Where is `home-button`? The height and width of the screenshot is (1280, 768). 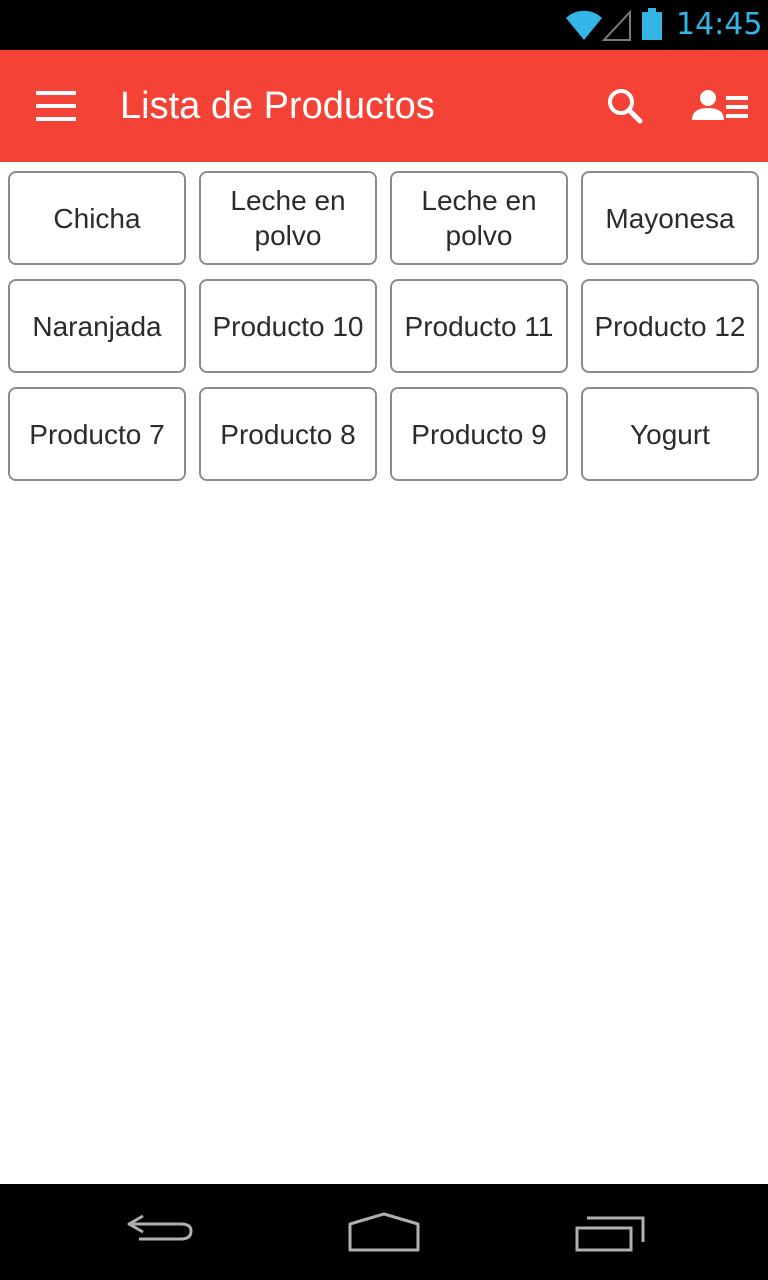 home-button is located at coordinates (384, 1232).